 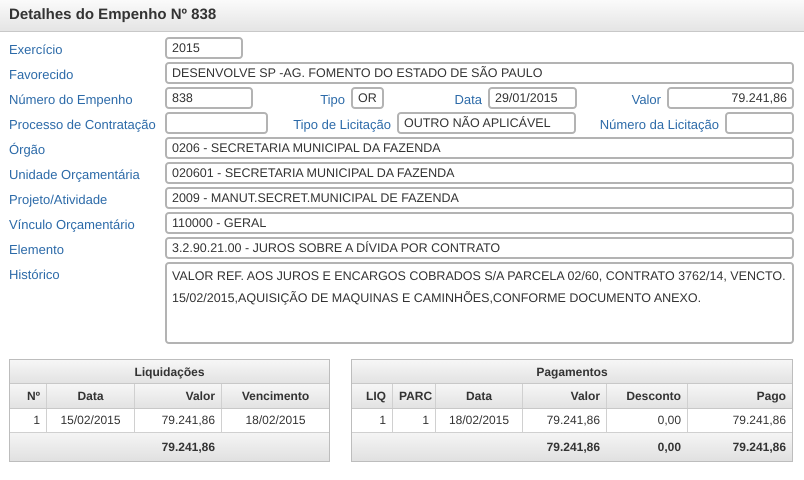 What do you see at coordinates (413, 420) in the screenshot?
I see `table-cell: 1` at bounding box center [413, 420].